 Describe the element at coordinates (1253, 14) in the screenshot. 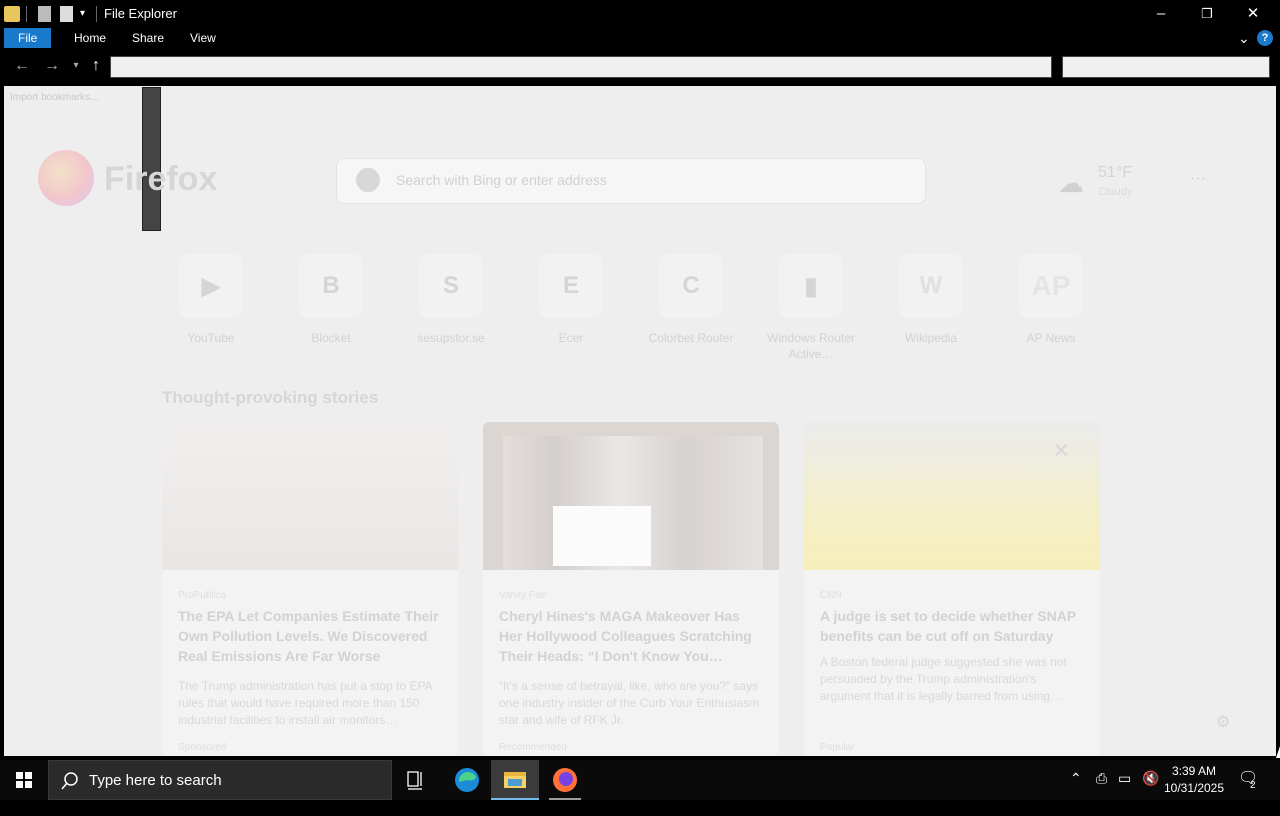

I see `close-button: ✕` at that location.